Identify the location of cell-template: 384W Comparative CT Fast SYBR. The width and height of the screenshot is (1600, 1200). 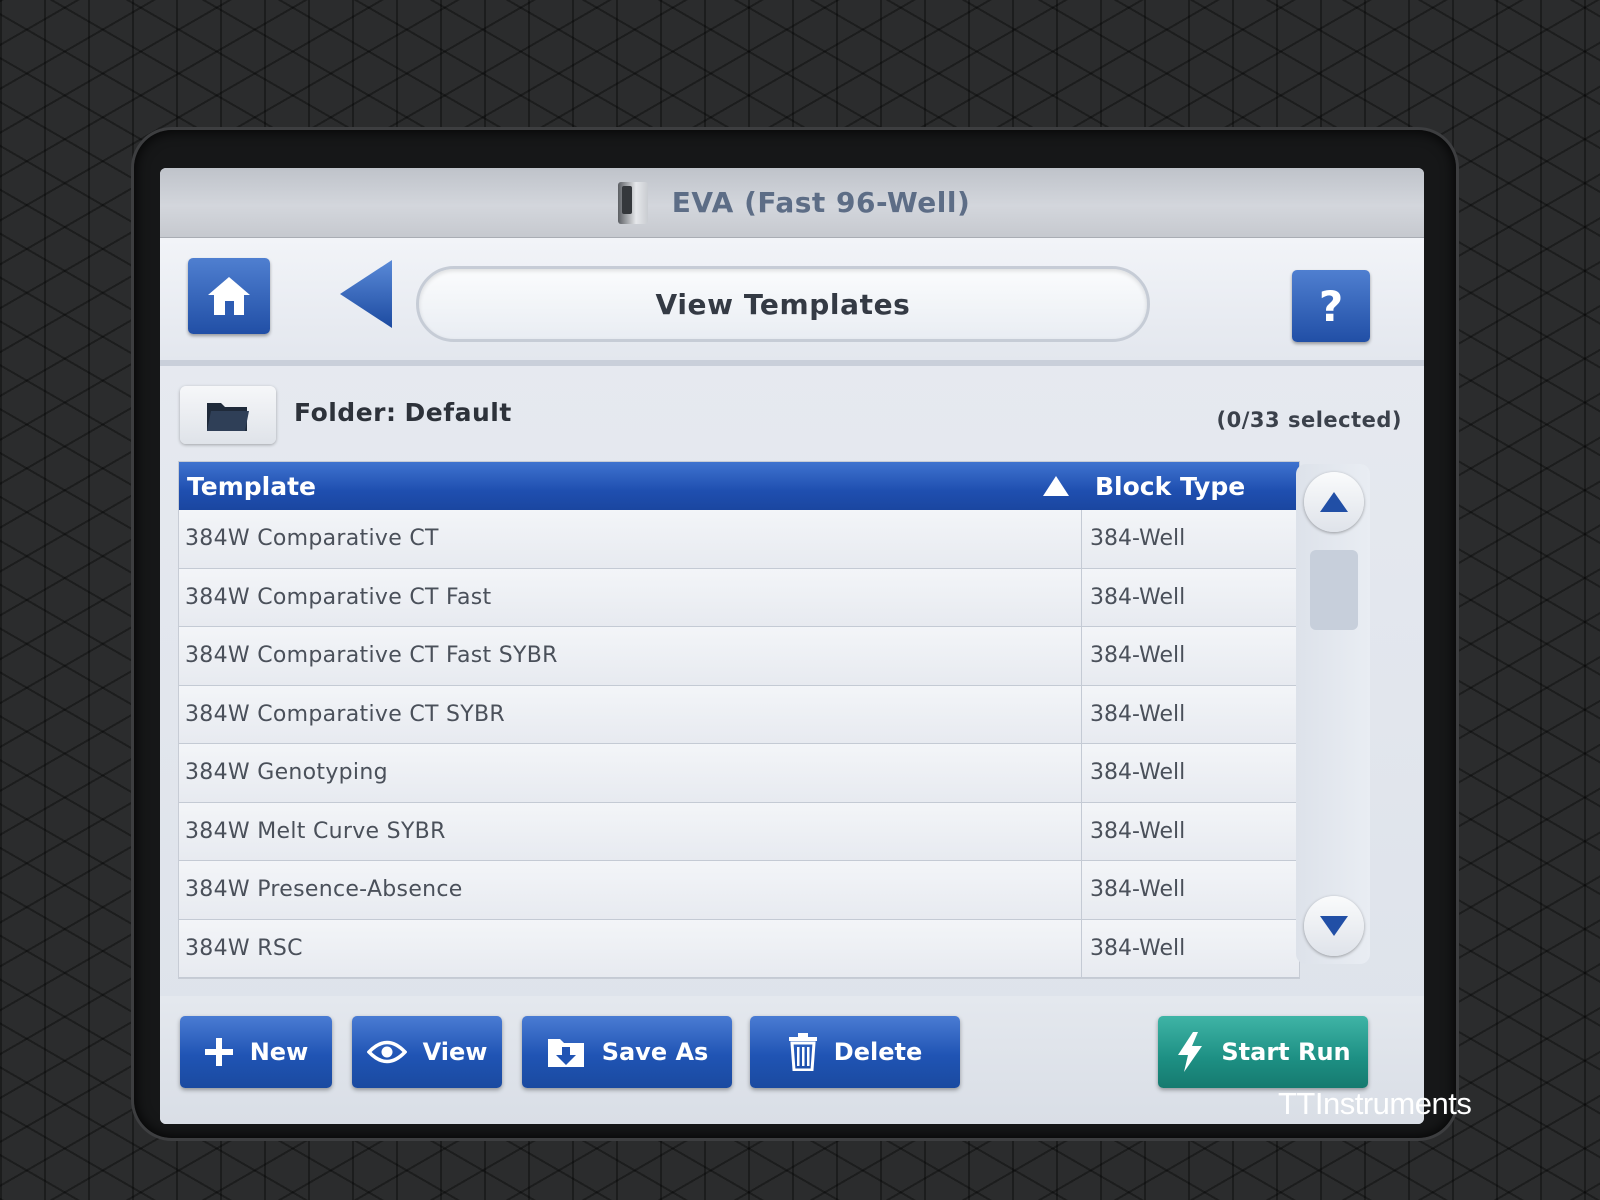
(371, 656).